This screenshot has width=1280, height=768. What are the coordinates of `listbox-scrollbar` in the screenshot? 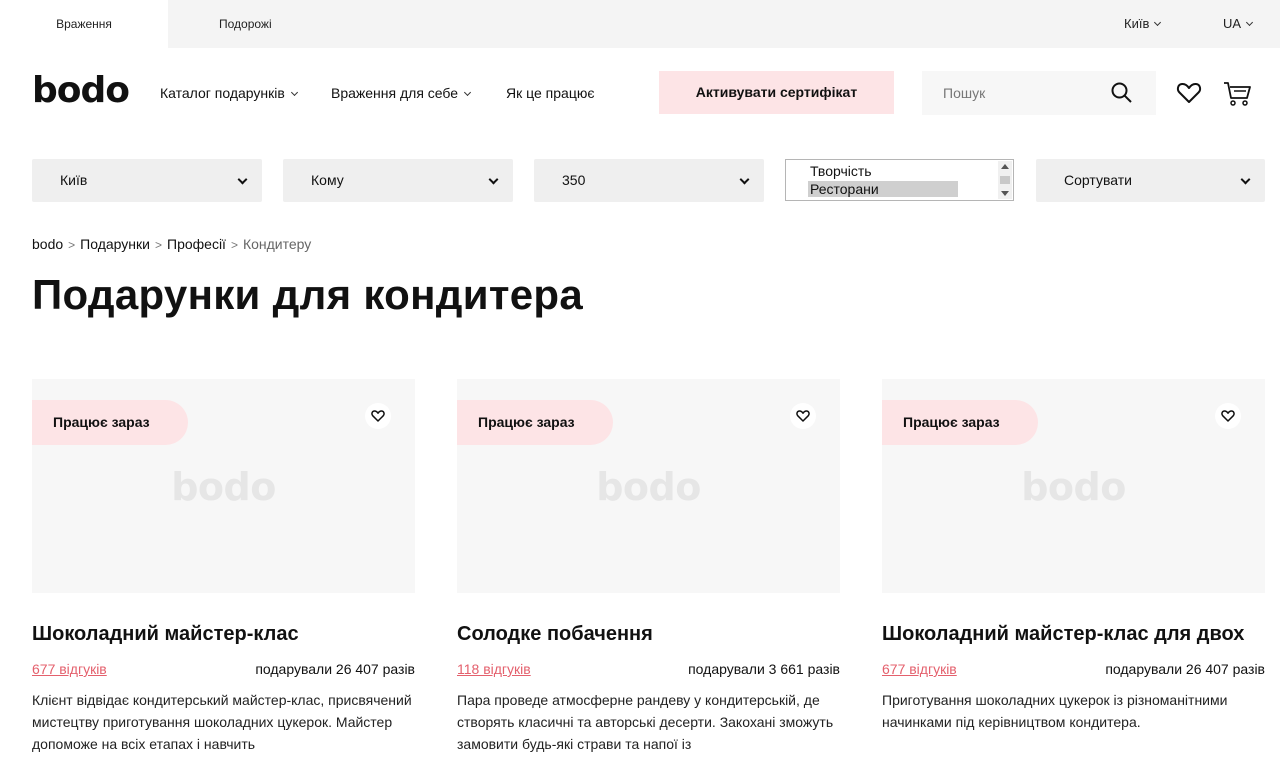 It's located at (1005, 180).